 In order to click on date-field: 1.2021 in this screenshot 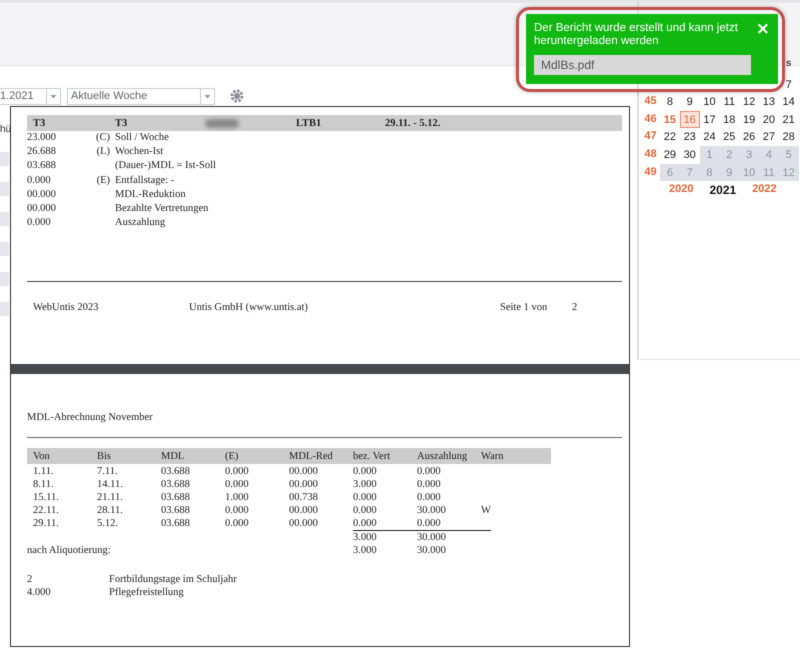, I will do `click(30, 96)`.